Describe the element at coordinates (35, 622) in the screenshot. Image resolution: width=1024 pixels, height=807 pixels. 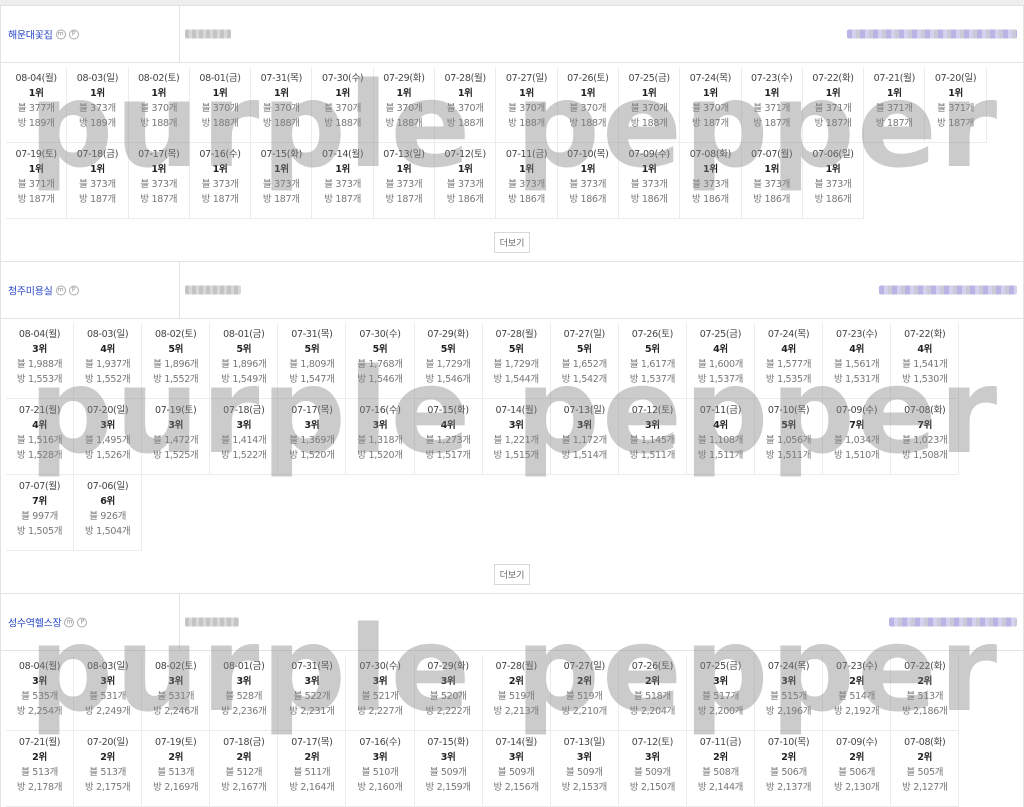
I see `keyword-link: 성수역헬스장` at that location.